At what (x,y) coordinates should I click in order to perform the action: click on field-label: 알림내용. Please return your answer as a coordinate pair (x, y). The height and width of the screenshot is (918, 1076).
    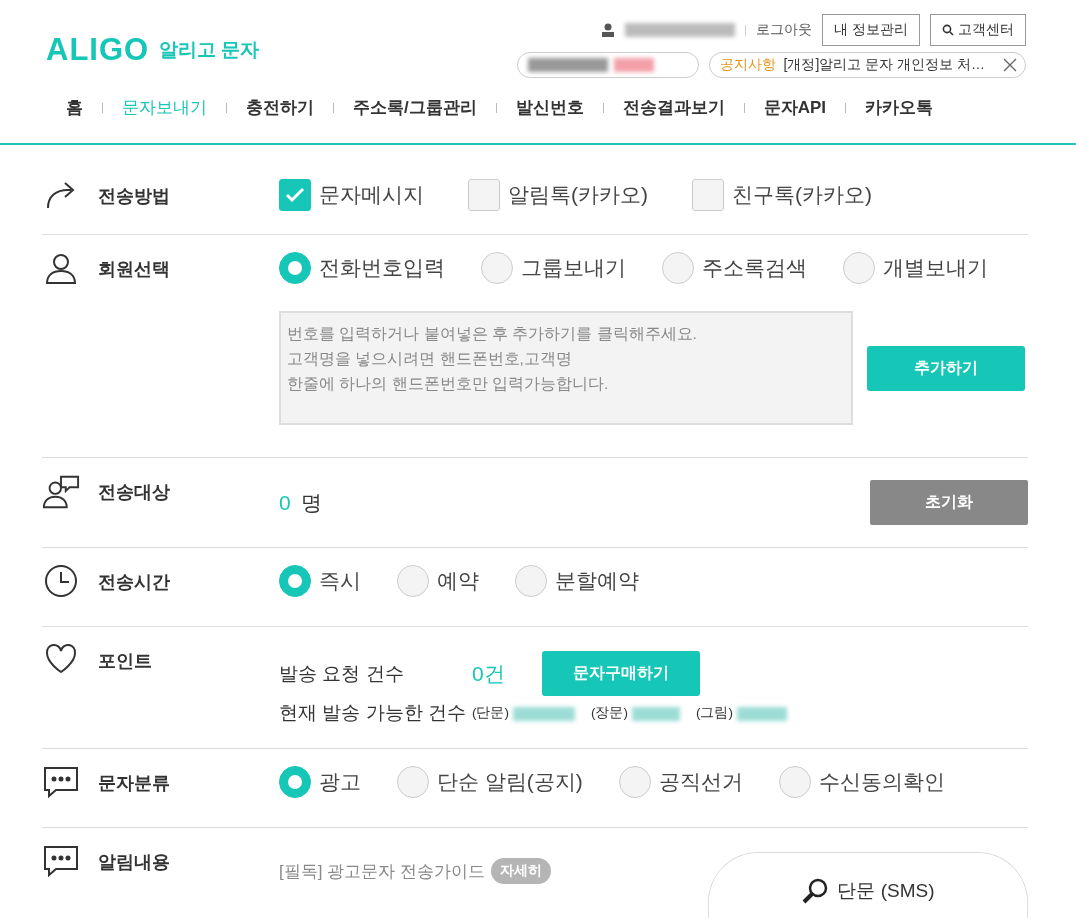
    Looking at the image, I should click on (134, 862).